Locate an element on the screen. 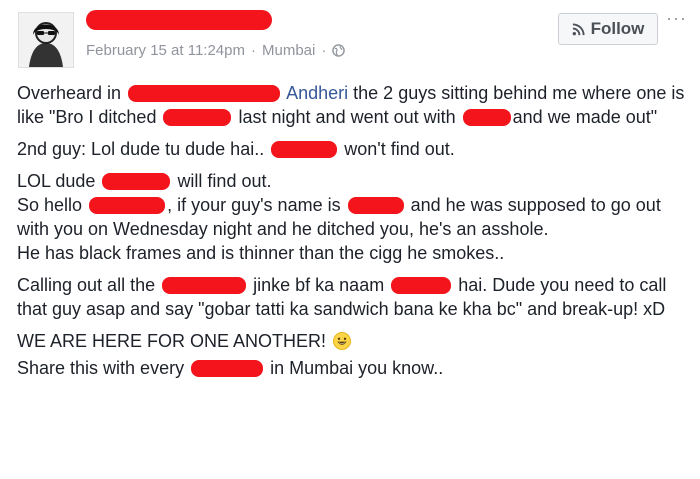  text: WE ARE HERE FOR ONE ANOTHER! is located at coordinates (172, 341).